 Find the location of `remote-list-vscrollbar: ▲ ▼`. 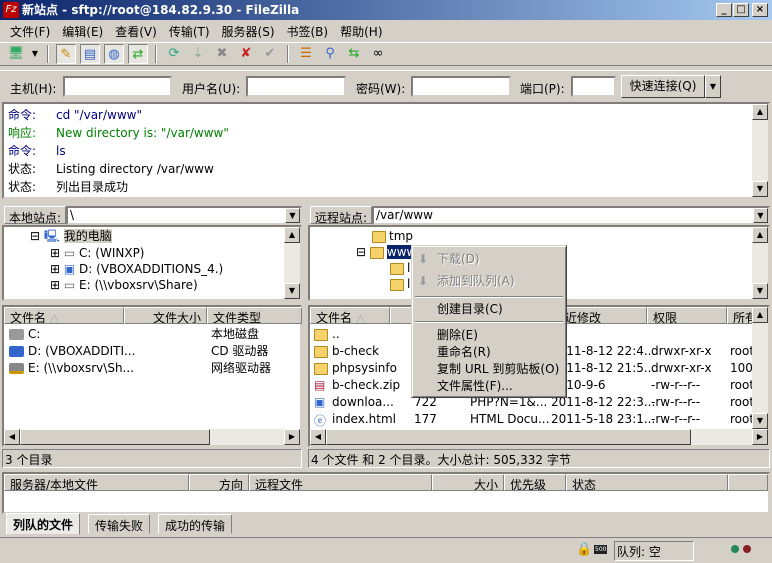

remote-list-vscrollbar: ▲ ▼ is located at coordinates (760, 368).